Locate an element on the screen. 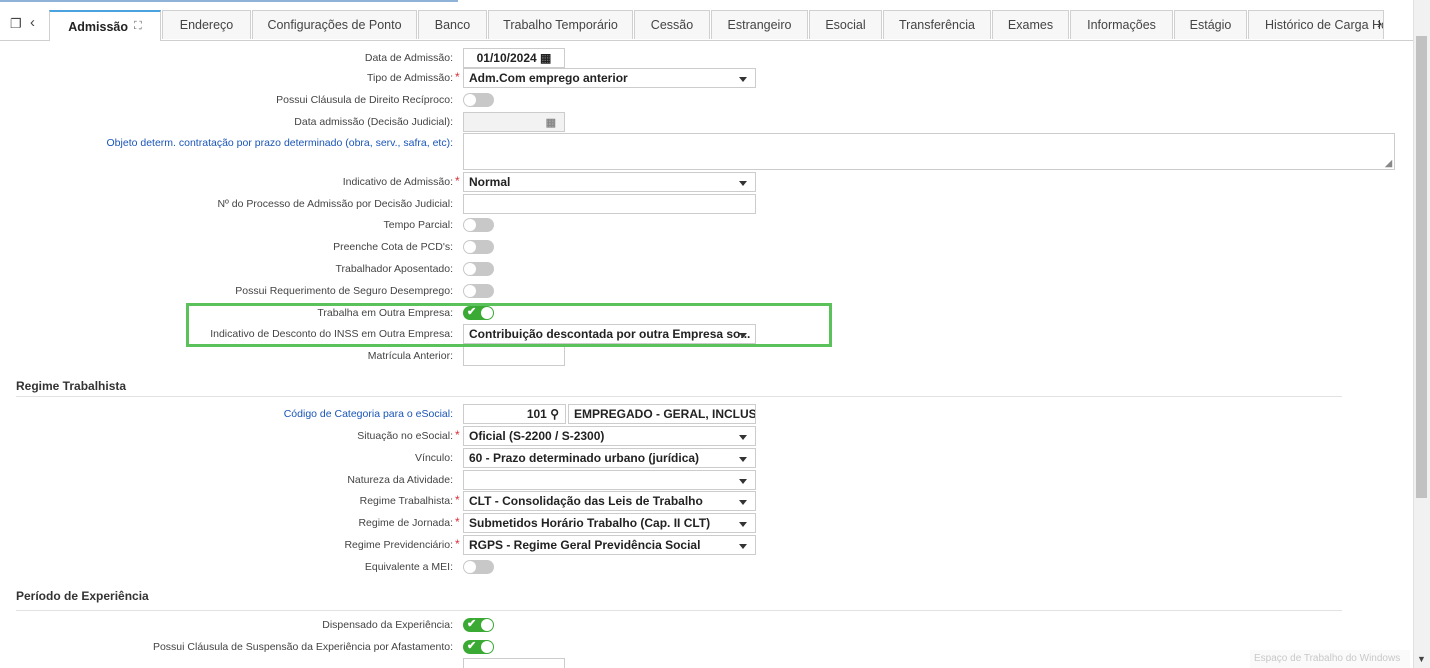 Image resolution: width=1430 pixels, height=668 pixels. tab-label: Endereço is located at coordinates (206, 25).